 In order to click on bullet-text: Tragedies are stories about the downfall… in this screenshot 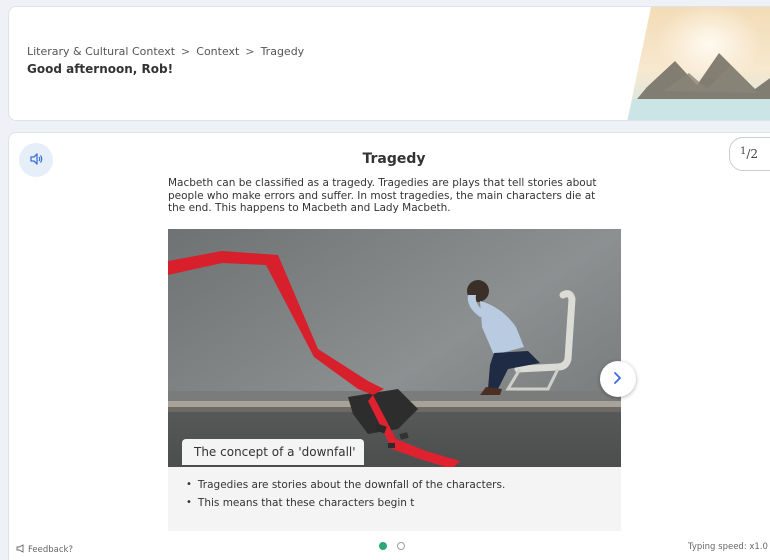, I will do `click(351, 485)`.